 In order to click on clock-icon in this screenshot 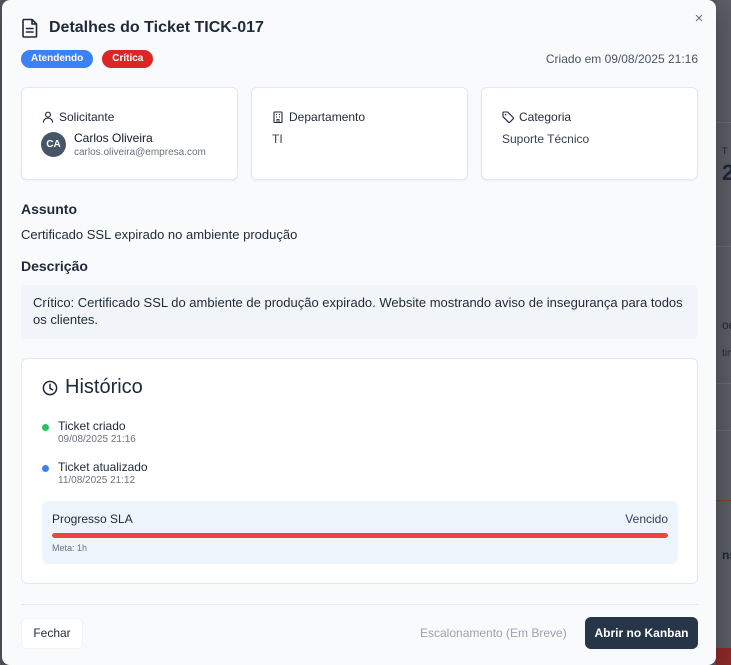, I will do `click(50, 387)`.